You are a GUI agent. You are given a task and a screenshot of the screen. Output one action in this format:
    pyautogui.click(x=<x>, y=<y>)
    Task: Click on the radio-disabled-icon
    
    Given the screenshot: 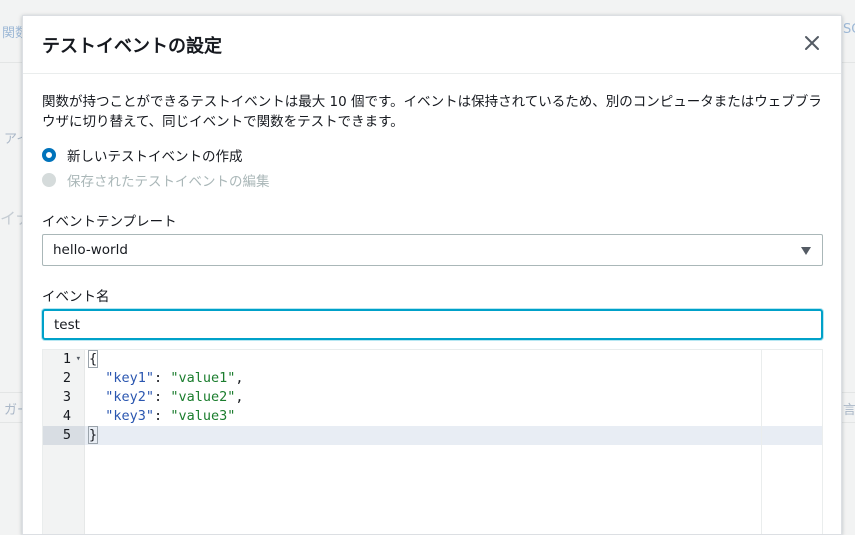 What is the action you would take?
    pyautogui.click(x=49, y=180)
    